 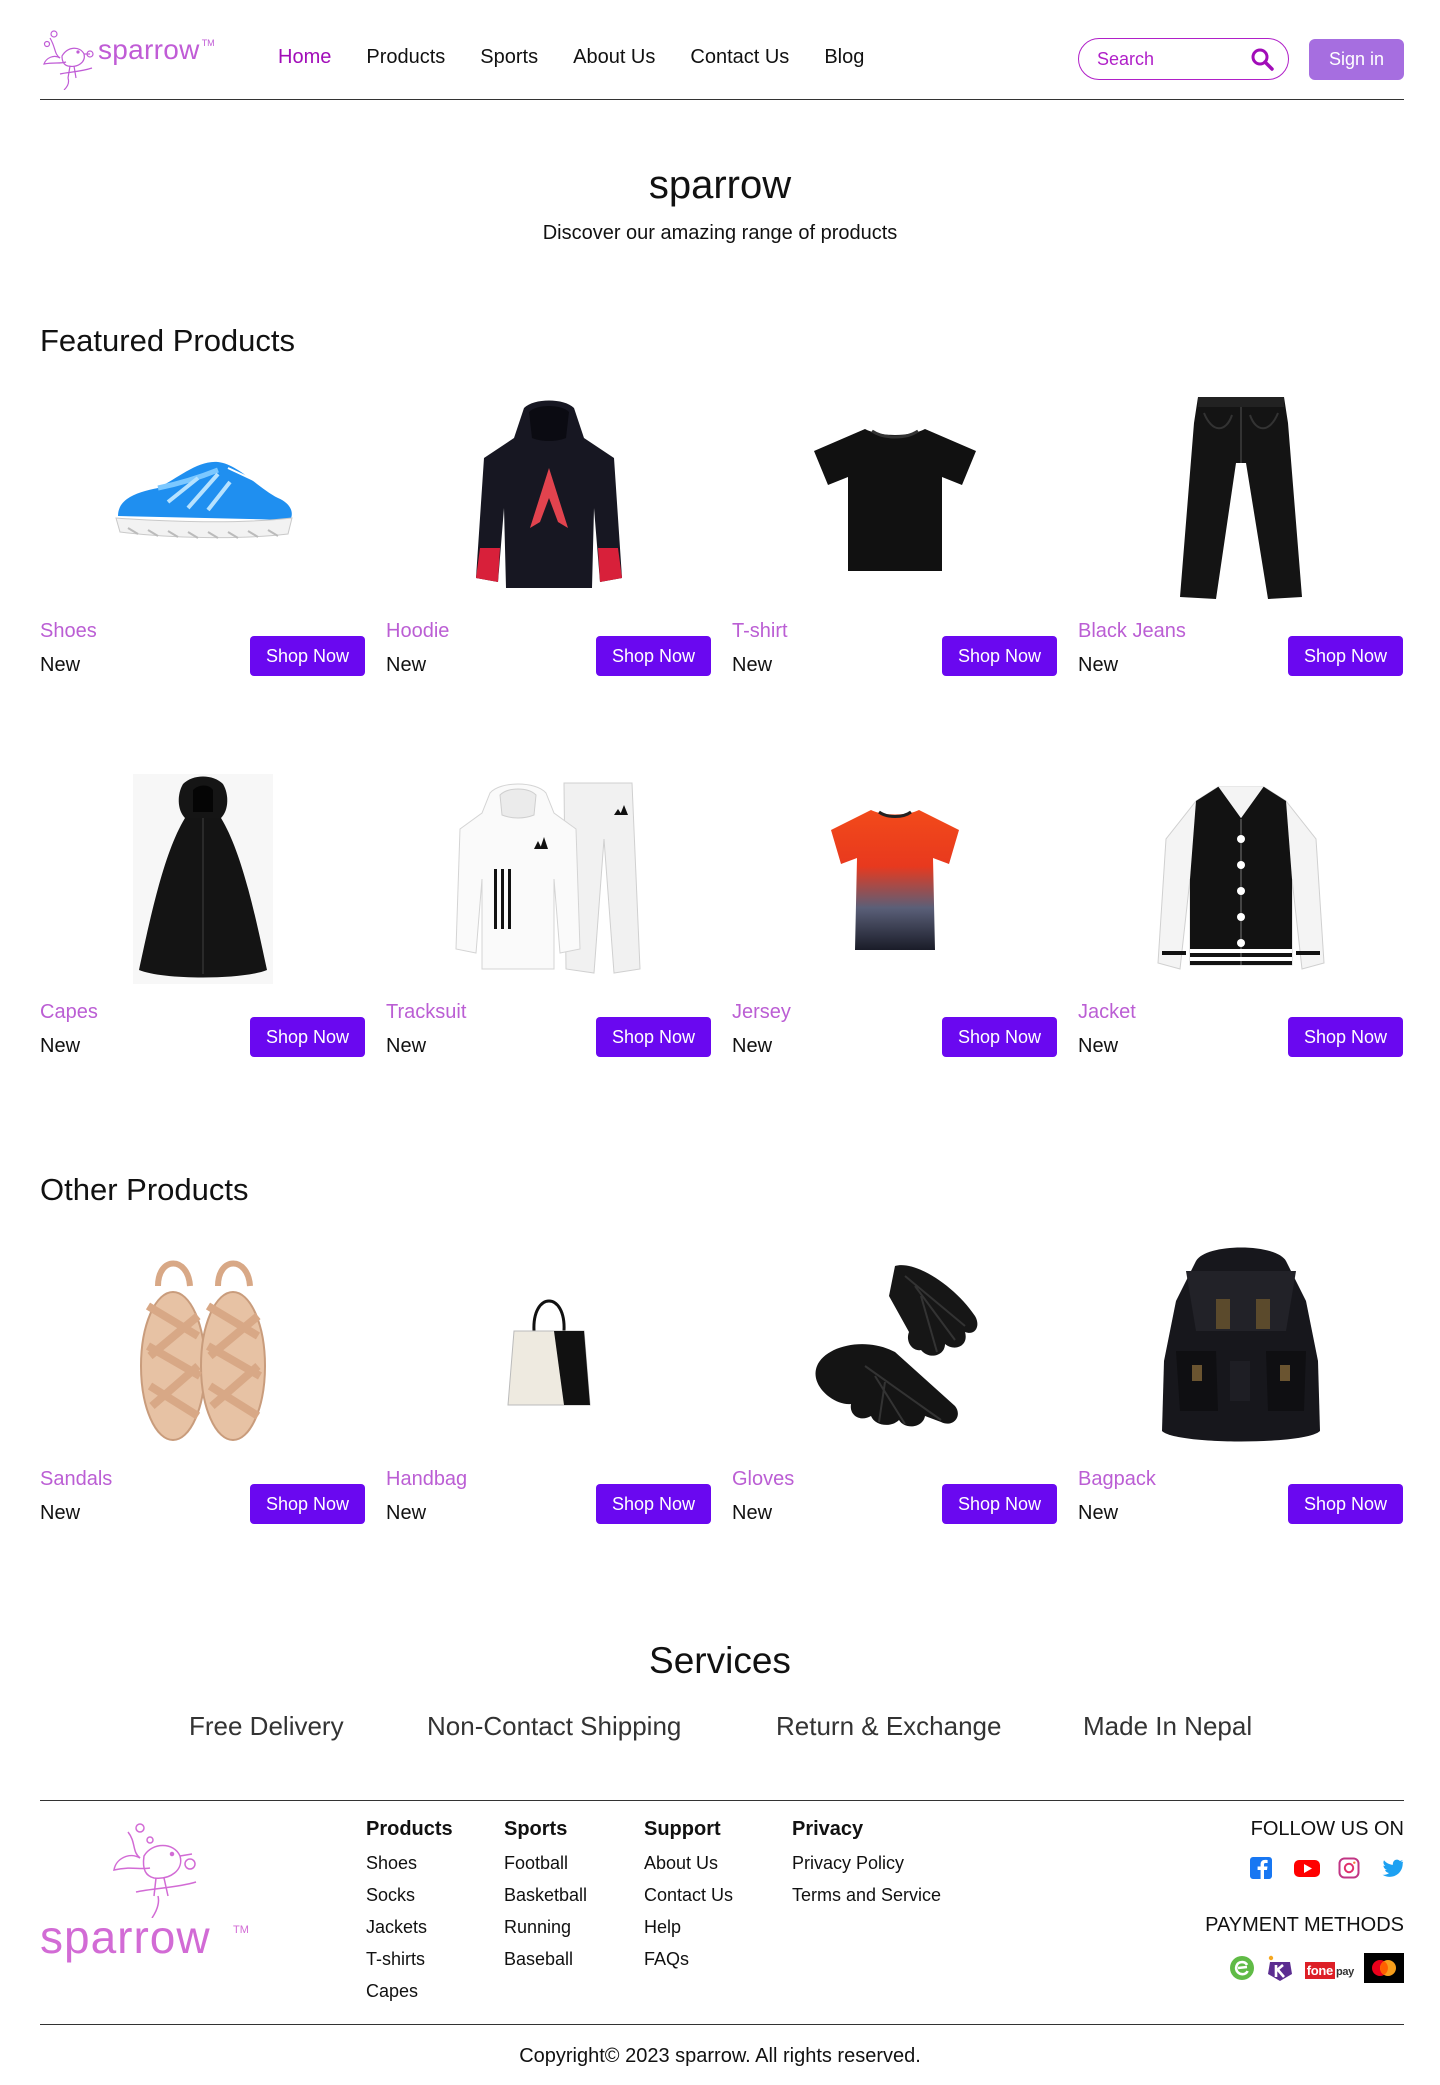 What do you see at coordinates (828, 1829) in the screenshot?
I see `footer-column-title: Privacy` at bounding box center [828, 1829].